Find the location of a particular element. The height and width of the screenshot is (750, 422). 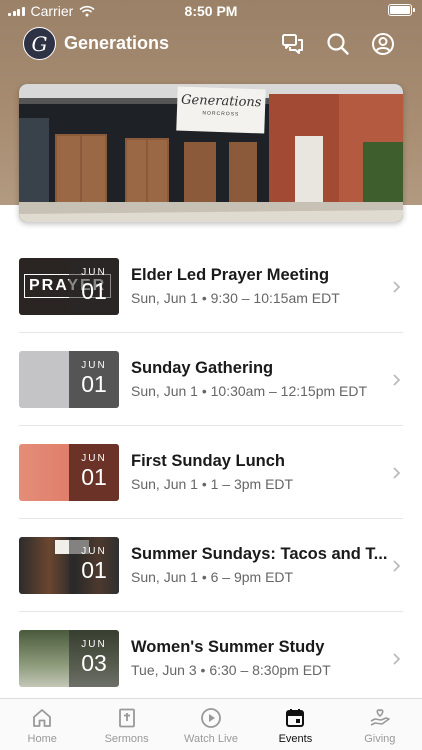

profile-icon is located at coordinates (383, 44).